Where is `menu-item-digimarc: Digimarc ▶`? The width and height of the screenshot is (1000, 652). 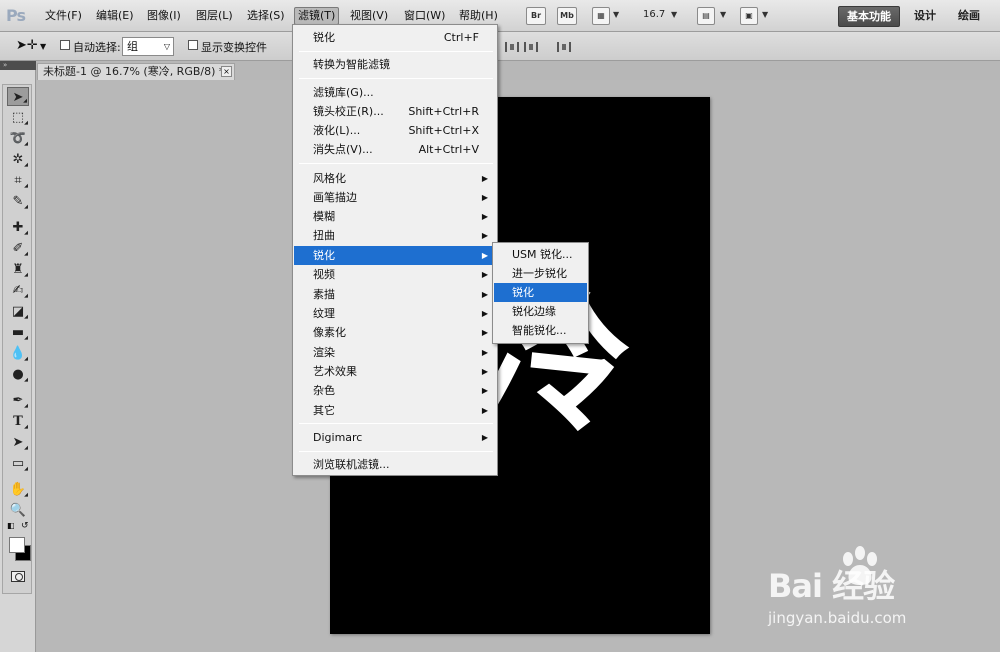
menu-item-digimarc: Digimarc ▶ is located at coordinates (395, 437).